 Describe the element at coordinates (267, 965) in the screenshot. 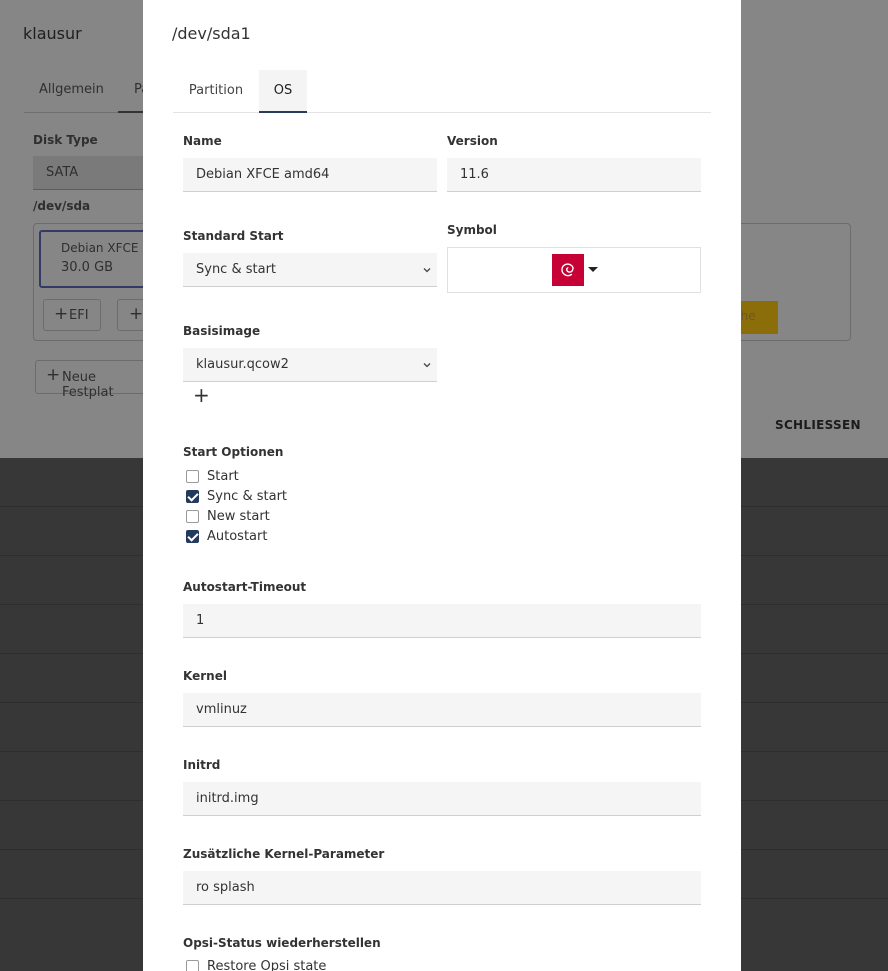

I see `checkbox-label: Restore Opsi state` at that location.